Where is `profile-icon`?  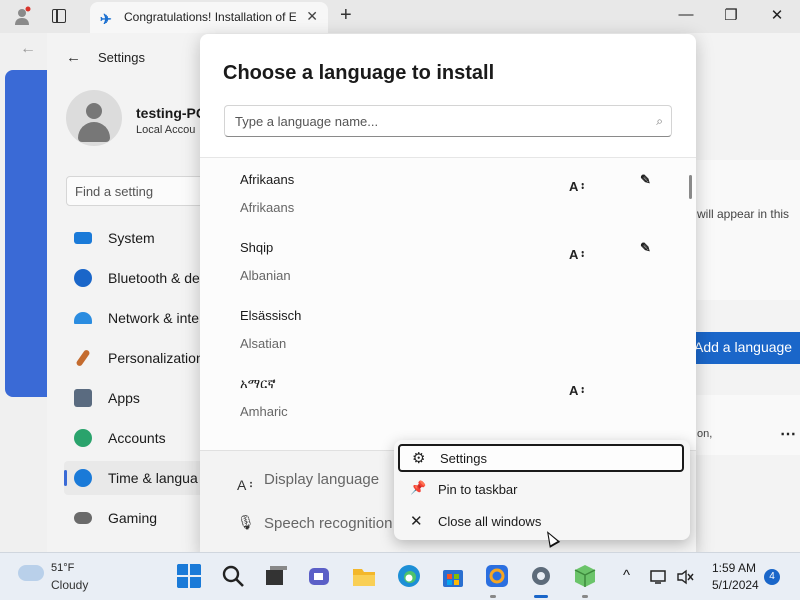 profile-icon is located at coordinates (22, 16).